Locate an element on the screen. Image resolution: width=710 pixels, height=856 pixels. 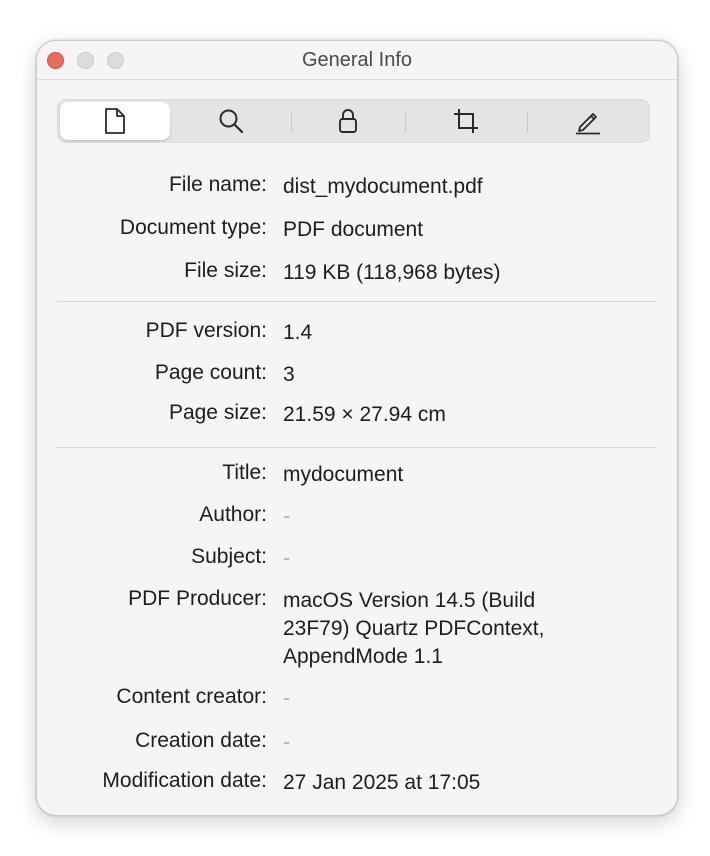
tab-encryption is located at coordinates (348, 121).